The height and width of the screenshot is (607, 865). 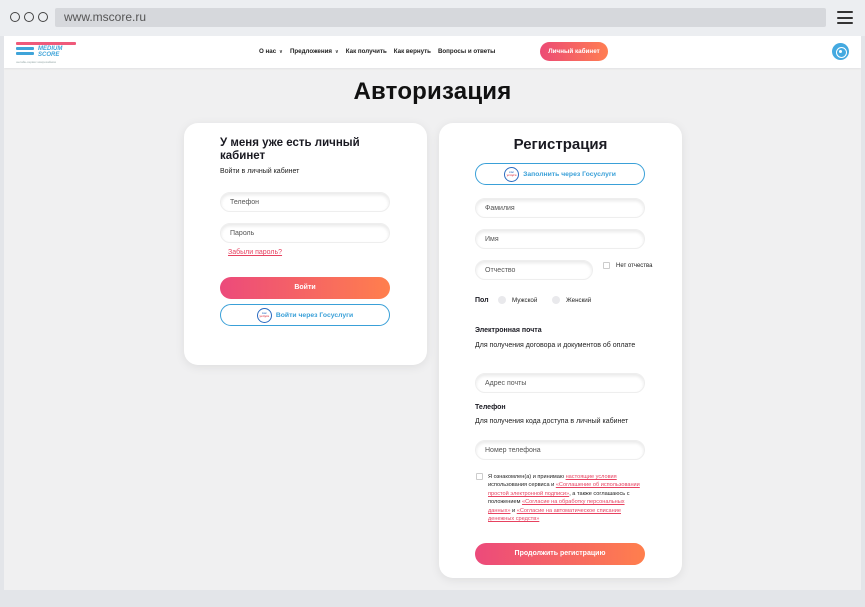 I want to click on login-title: У меня уже есть личный кабинет, so click(x=290, y=149).